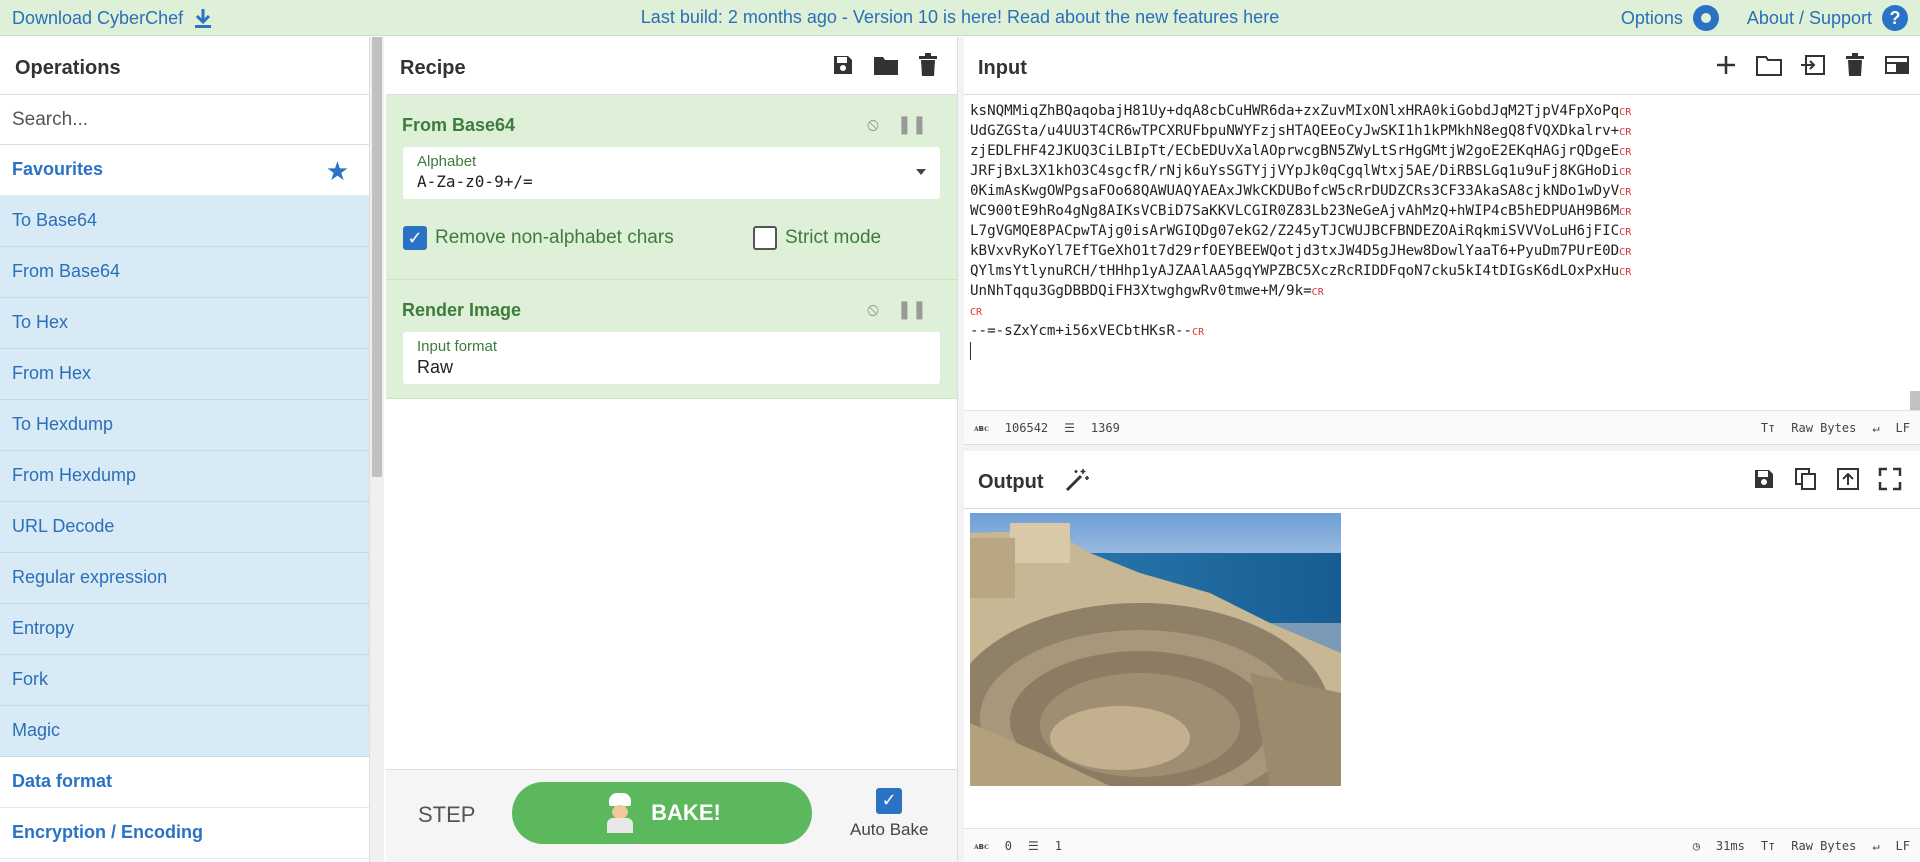 The height and width of the screenshot is (862, 1920). What do you see at coordinates (433, 68) in the screenshot?
I see `recipe-title: Recipe` at bounding box center [433, 68].